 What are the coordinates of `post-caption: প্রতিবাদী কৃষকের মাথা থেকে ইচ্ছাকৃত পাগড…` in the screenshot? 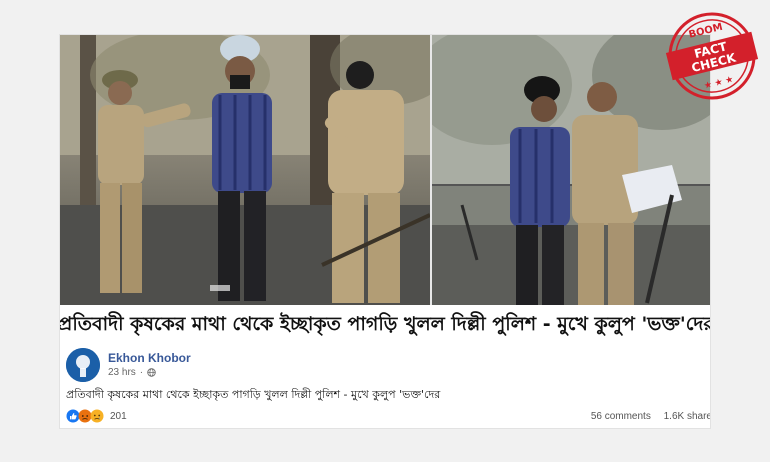 It's located at (253, 394).